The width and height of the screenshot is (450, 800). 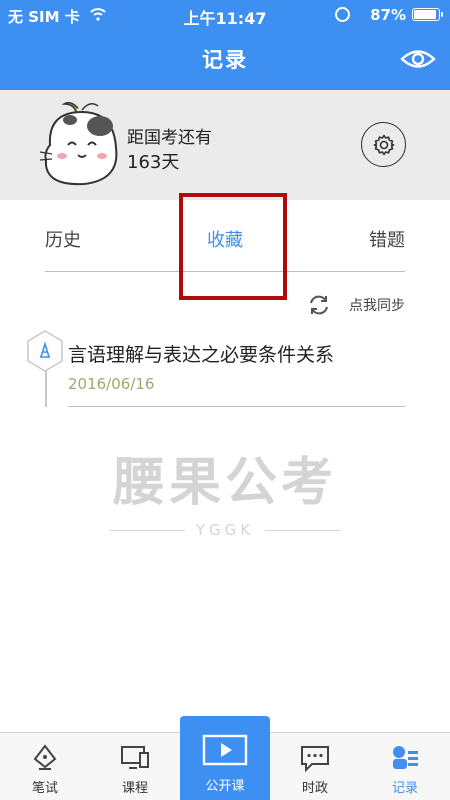 I want to click on tab-bar-label: 笔试, so click(x=44, y=788).